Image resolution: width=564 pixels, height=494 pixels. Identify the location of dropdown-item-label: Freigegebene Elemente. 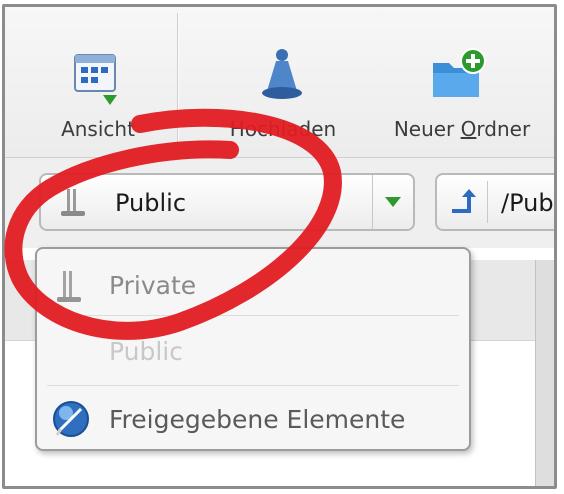
(257, 419).